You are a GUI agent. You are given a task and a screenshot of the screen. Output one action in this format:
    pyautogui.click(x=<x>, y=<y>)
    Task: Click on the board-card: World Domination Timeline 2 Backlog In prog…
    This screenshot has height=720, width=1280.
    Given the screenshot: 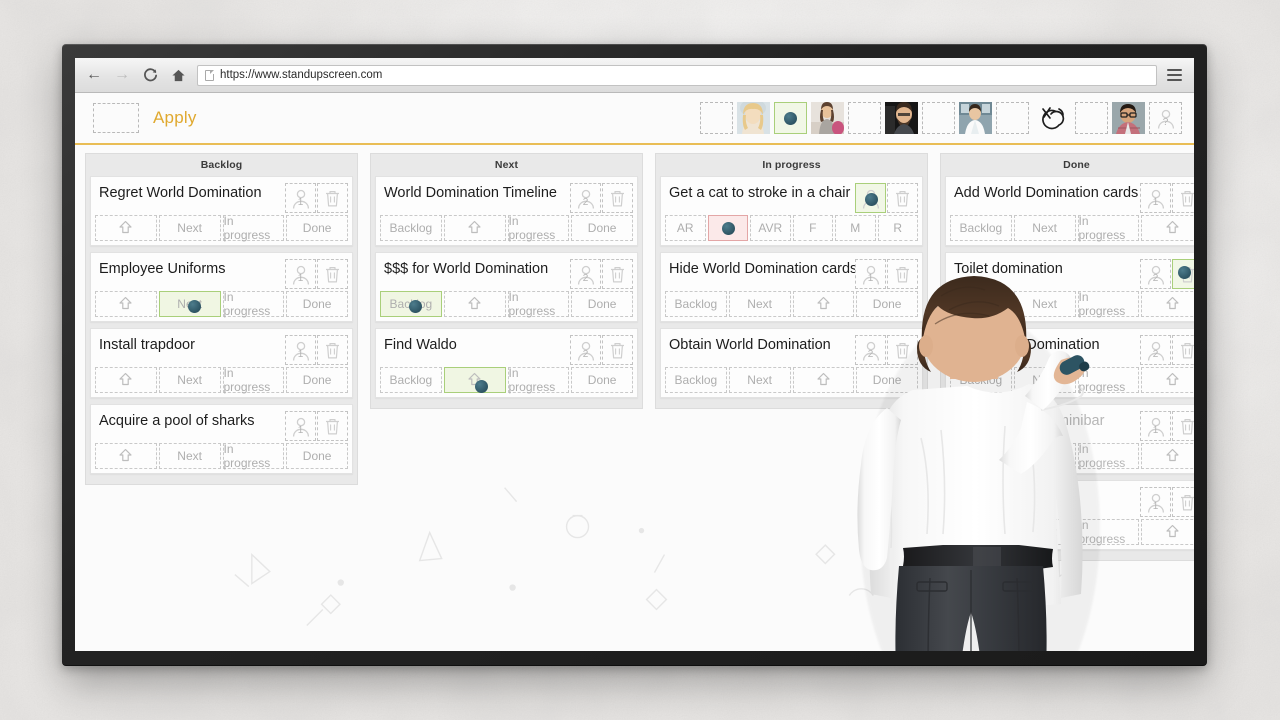 What is the action you would take?
    pyautogui.click(x=506, y=211)
    